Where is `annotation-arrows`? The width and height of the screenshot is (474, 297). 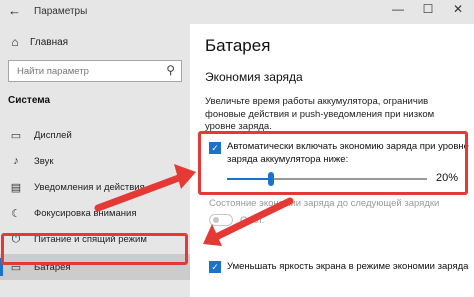
annotation-arrows is located at coordinates (194, 205).